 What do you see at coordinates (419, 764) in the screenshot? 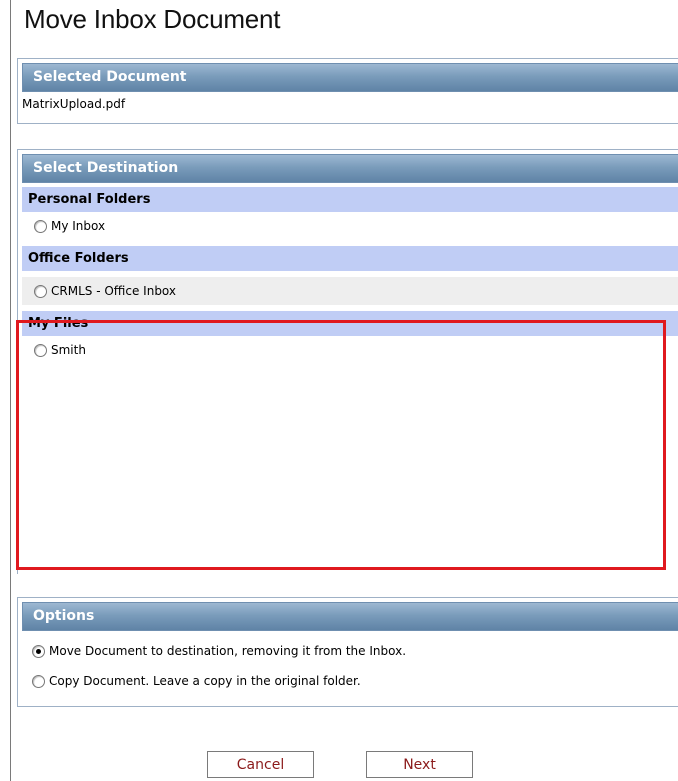
I see `next-button: Next` at bounding box center [419, 764].